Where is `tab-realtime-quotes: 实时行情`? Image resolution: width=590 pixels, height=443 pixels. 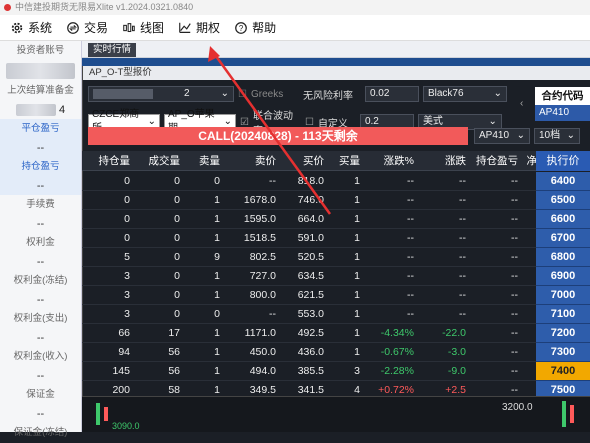 tab-realtime-quotes: 实时行情 is located at coordinates (112, 50).